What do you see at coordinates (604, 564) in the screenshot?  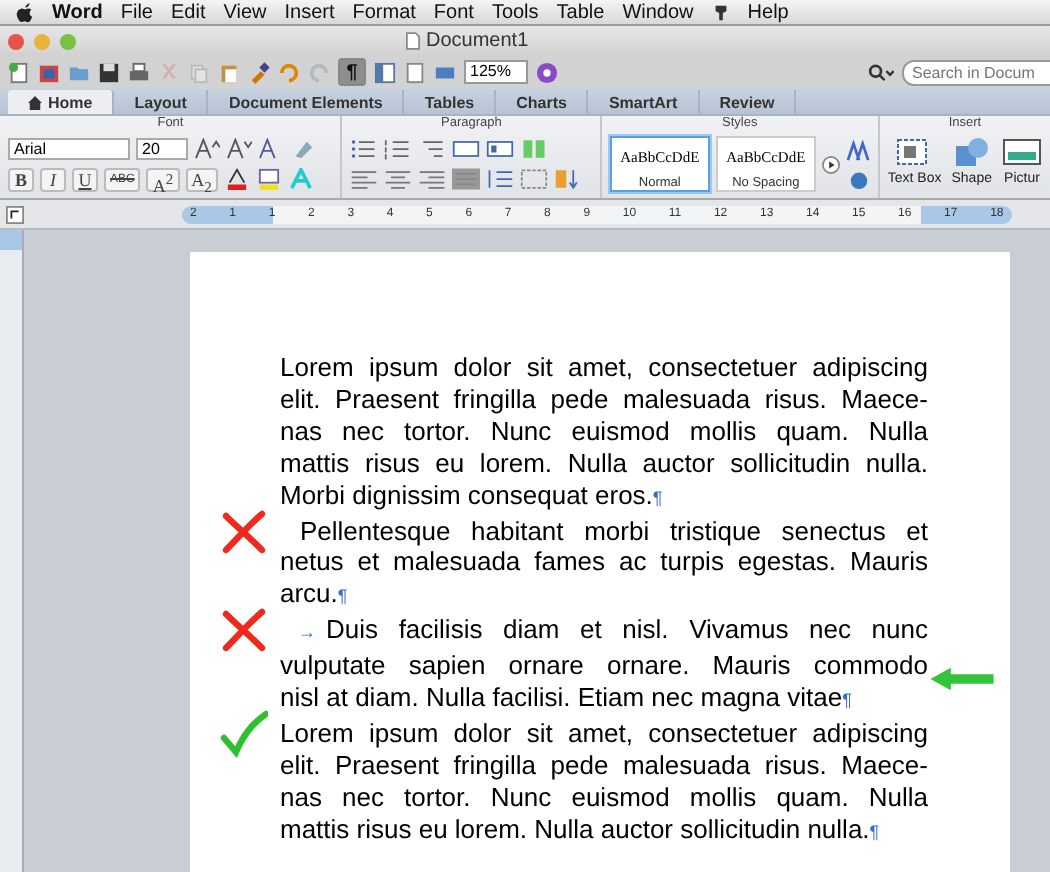 I see `paragraph: Pellentesque habitant morbi tristique senectus et netus et malesuada fames ac turpis egestas. Mauris arcu.¶` at bounding box center [604, 564].